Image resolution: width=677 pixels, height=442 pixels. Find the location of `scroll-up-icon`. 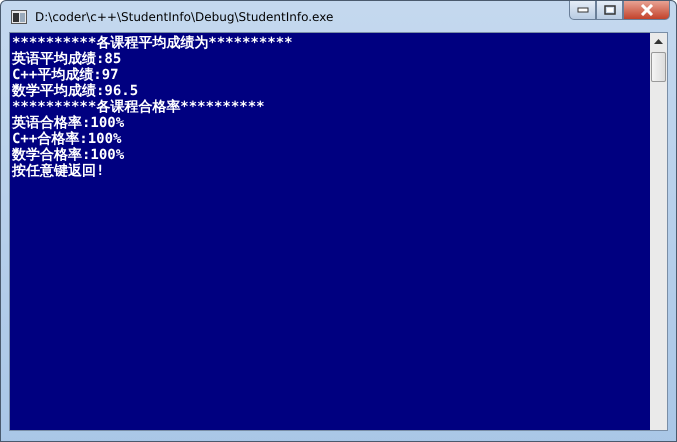

scroll-up-icon is located at coordinates (658, 41).